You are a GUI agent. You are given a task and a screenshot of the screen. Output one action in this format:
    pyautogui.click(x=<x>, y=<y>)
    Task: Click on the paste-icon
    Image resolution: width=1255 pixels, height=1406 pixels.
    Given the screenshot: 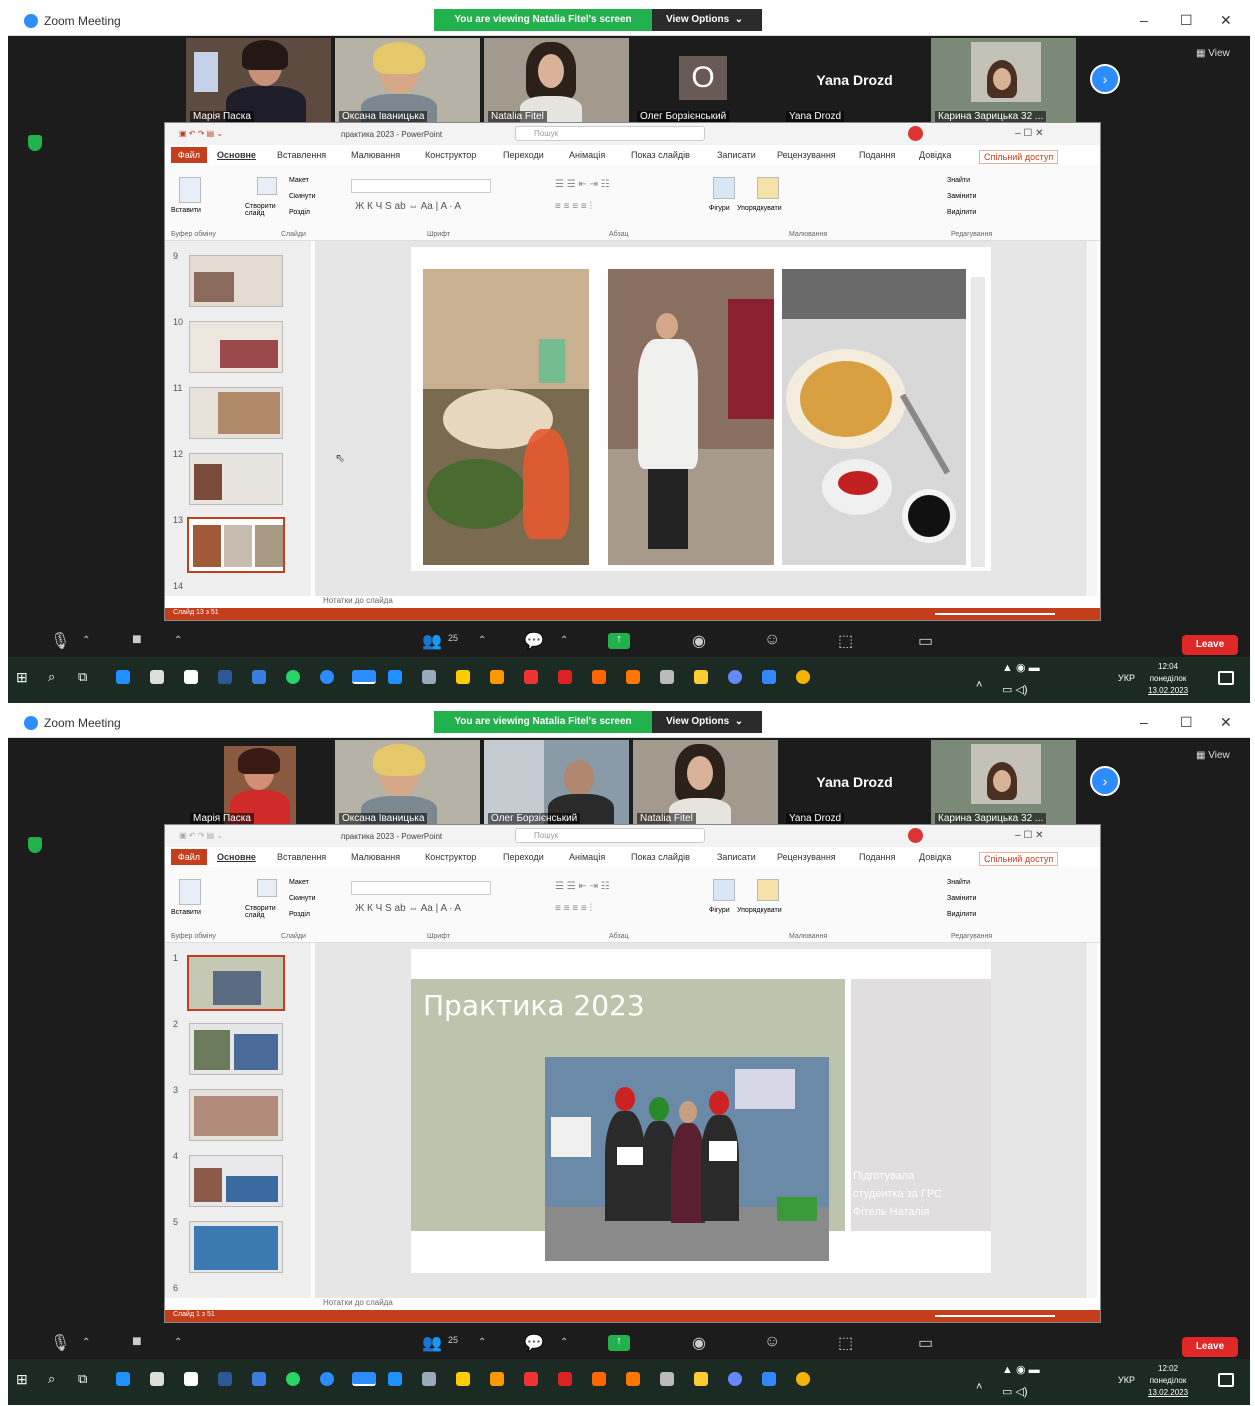 What is the action you would take?
    pyautogui.click(x=190, y=892)
    